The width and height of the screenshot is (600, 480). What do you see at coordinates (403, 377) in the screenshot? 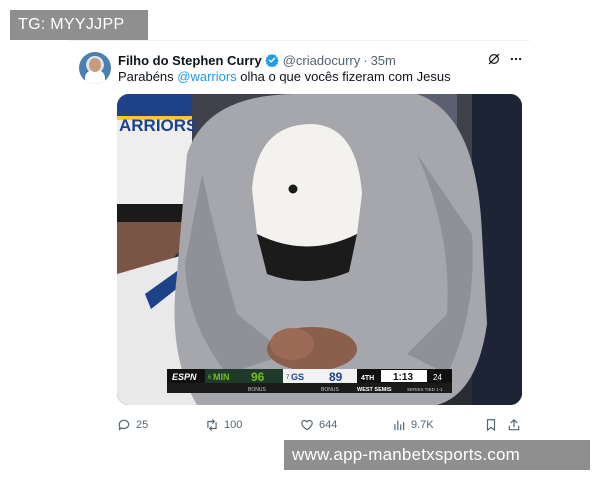
I see `scorebug-clock: 1:13` at bounding box center [403, 377].